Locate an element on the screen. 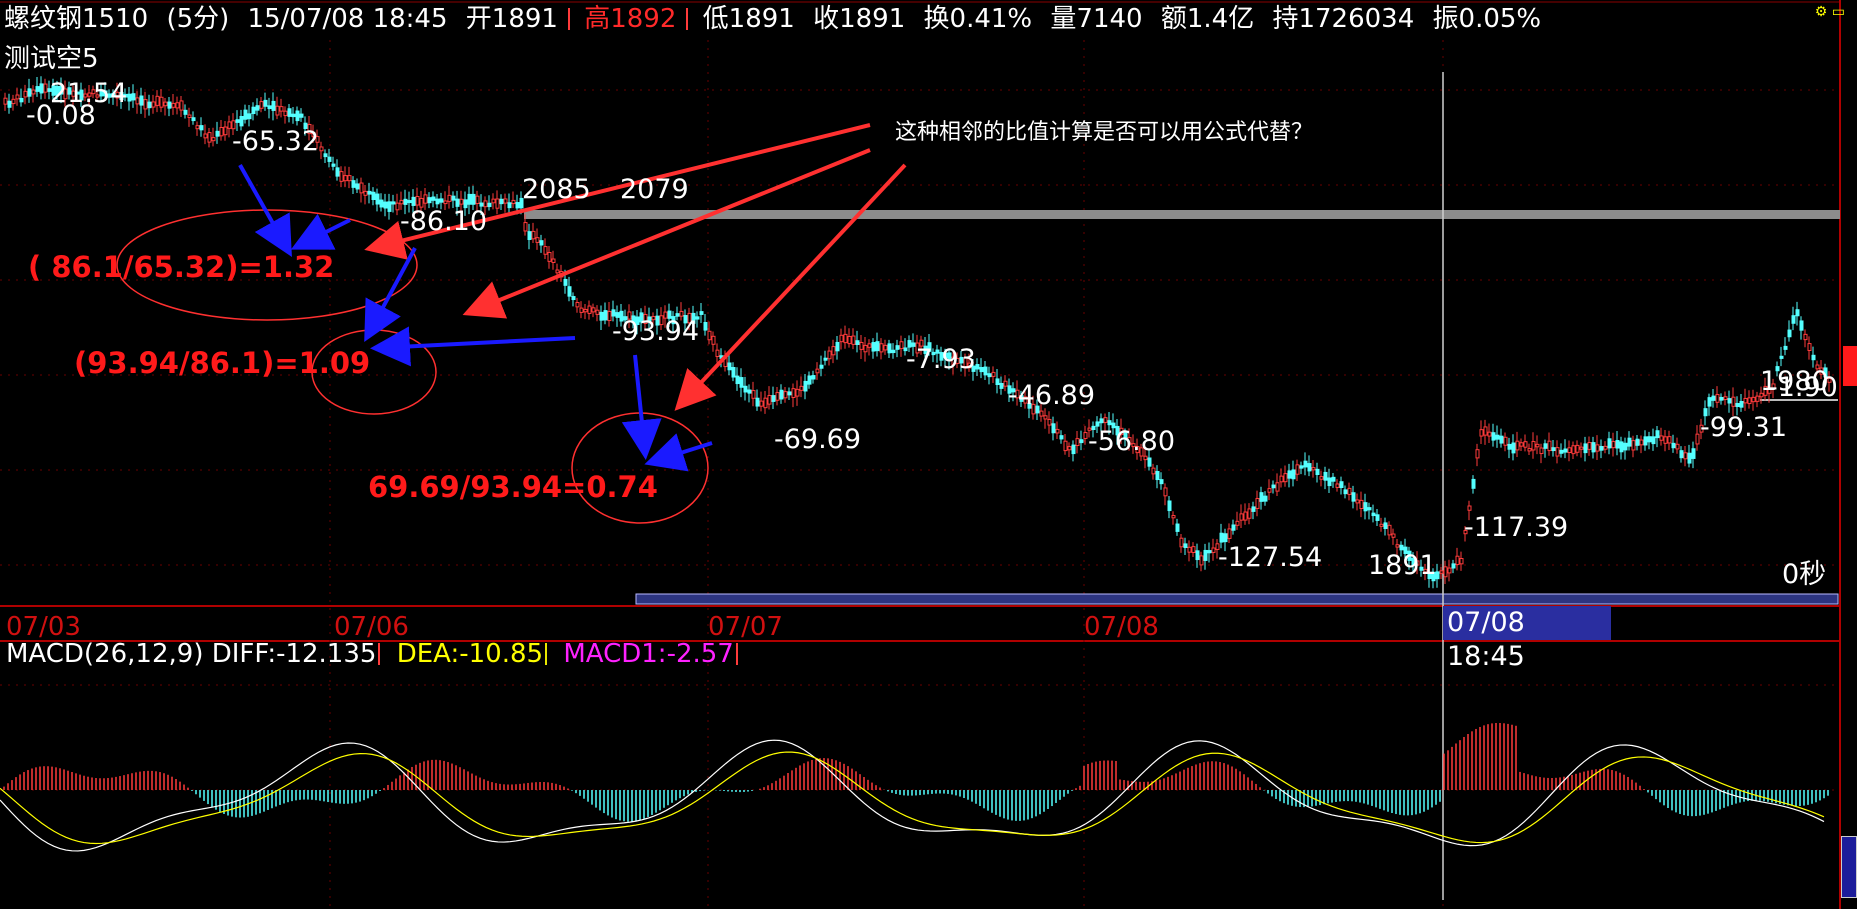  price-label: -93.94 is located at coordinates (656, 331).